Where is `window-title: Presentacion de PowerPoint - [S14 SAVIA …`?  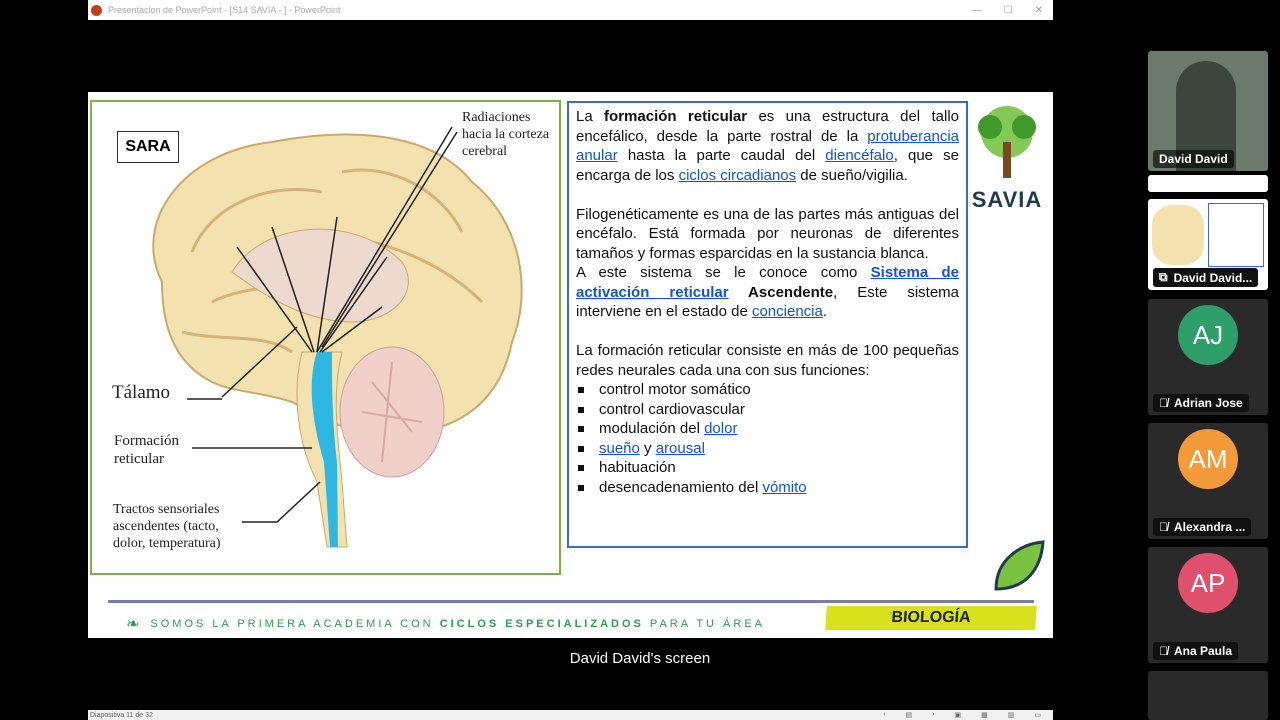
window-title: Presentacion de PowerPoint - [S14 SAVIA … is located at coordinates (224, 10).